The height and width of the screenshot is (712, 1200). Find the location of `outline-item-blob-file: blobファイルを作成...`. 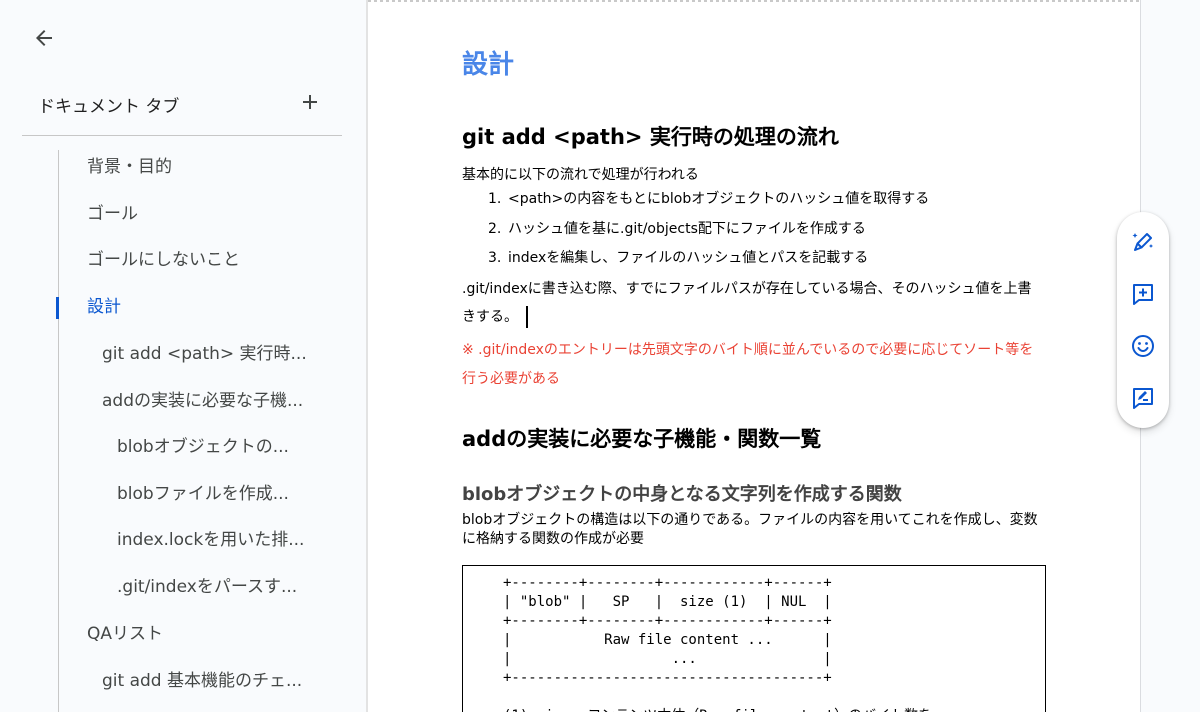

outline-item-blob-file: blobファイルを作成... is located at coordinates (203, 494).